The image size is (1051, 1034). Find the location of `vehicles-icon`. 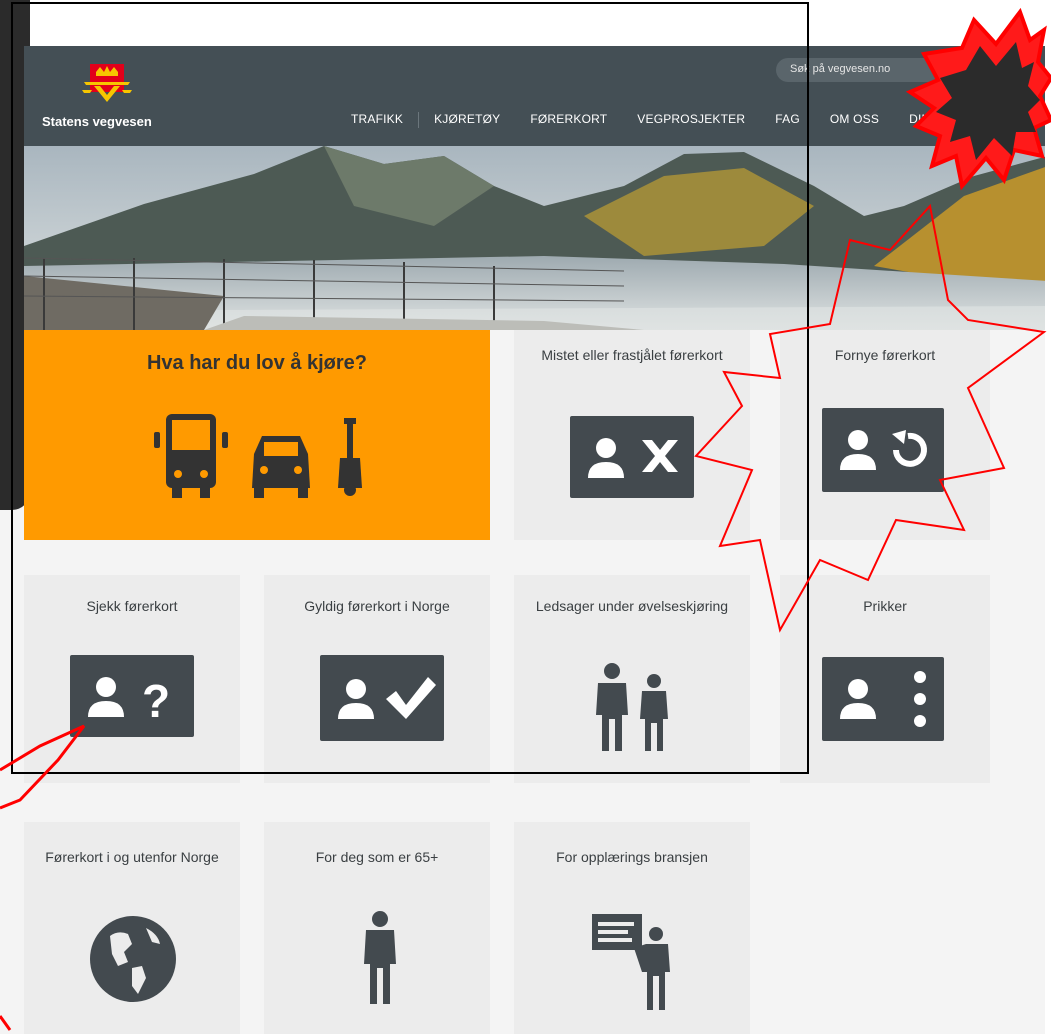

vehicles-icon is located at coordinates (258, 456).